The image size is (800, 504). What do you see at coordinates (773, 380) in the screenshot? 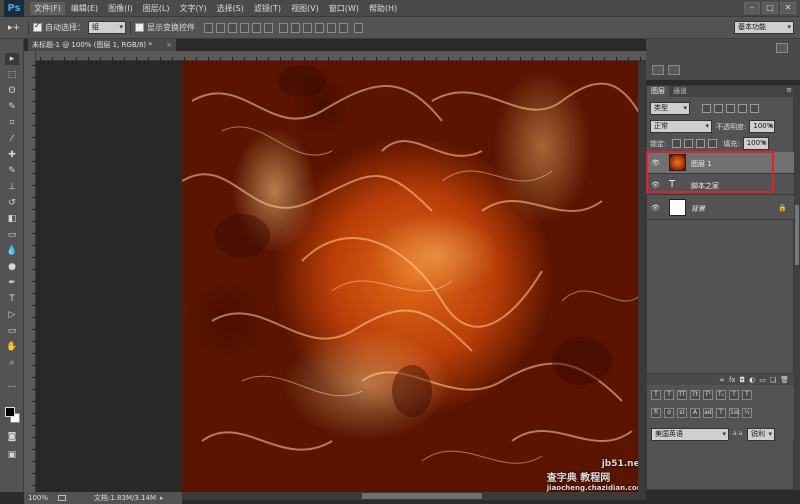
I see `new-layer-icon: ❏` at bounding box center [773, 380].